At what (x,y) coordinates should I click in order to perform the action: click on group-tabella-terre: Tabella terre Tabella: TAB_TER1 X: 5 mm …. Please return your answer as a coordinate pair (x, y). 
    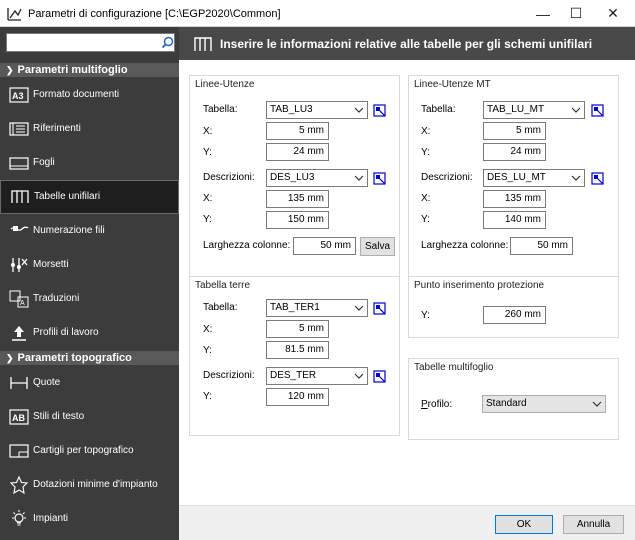
    Looking at the image, I should click on (294, 356).